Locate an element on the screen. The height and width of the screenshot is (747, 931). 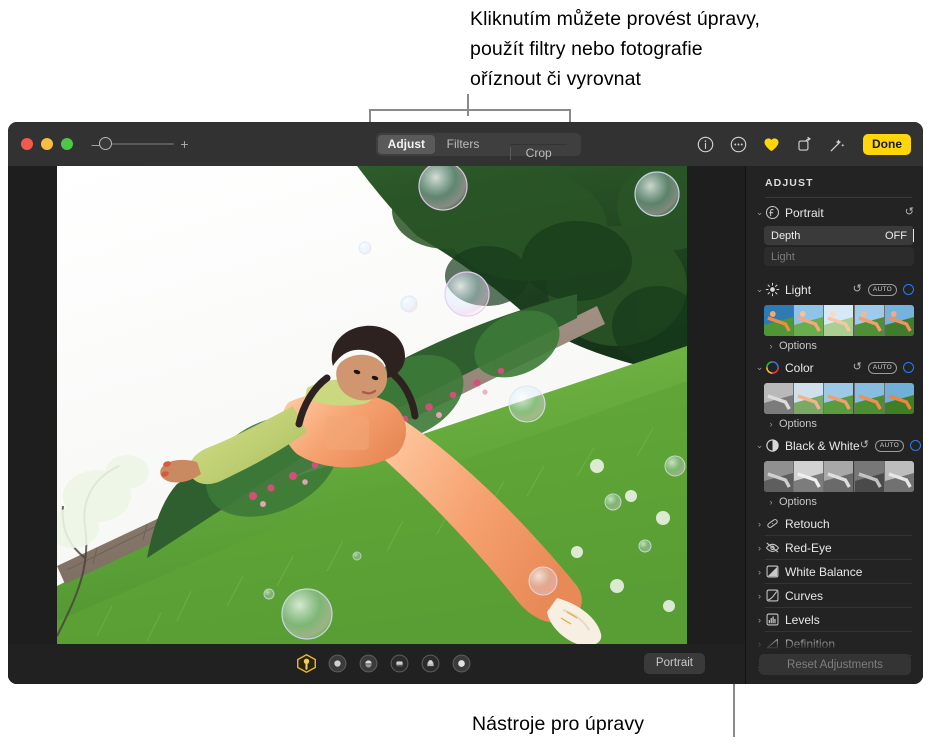
lighting-contour-light-icon is located at coordinates (368, 663).